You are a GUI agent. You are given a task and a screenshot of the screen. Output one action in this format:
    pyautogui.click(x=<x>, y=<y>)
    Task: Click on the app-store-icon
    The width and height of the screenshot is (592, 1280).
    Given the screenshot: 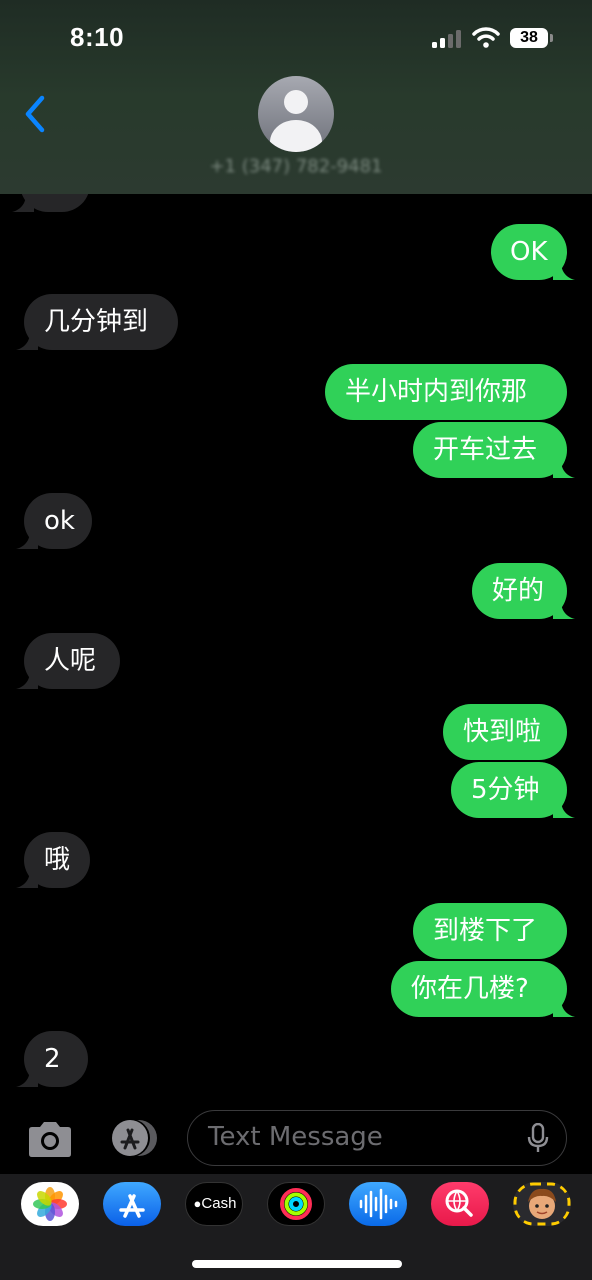 What is the action you would take?
    pyautogui.click(x=134, y=1138)
    